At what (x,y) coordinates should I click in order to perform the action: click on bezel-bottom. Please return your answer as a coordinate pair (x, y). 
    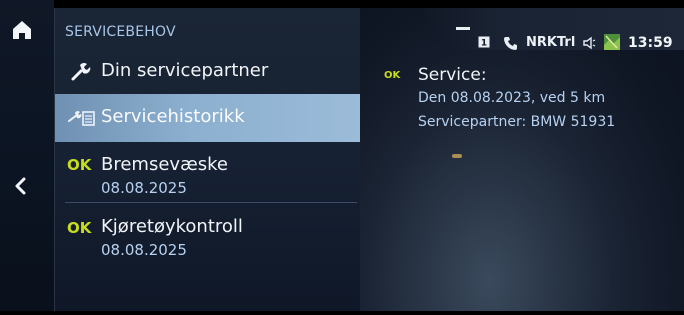
    Looking at the image, I should click on (342, 313).